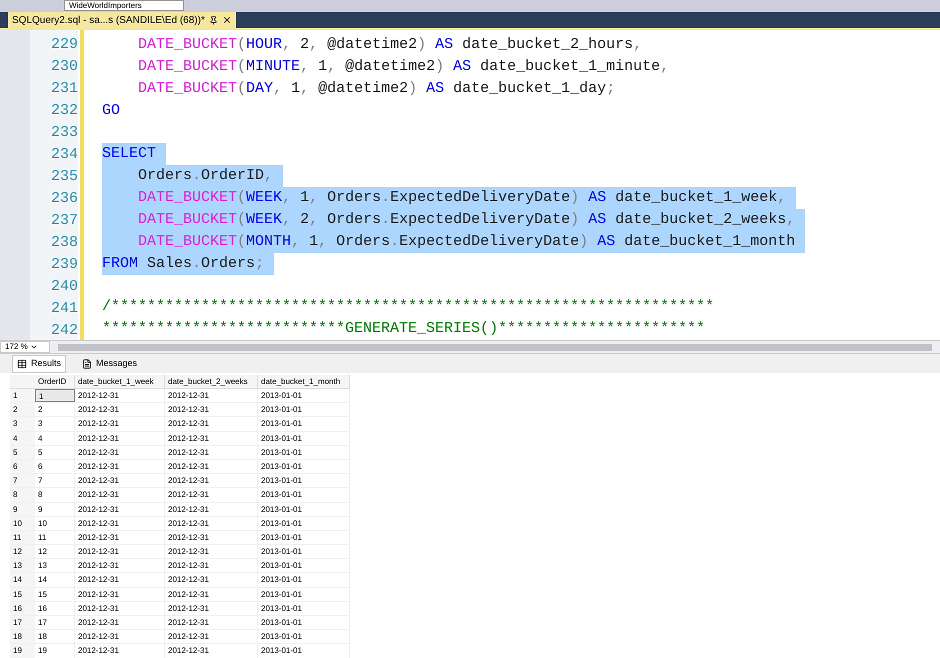 The image size is (940, 658). I want to click on row-number: 18, so click(22, 637).